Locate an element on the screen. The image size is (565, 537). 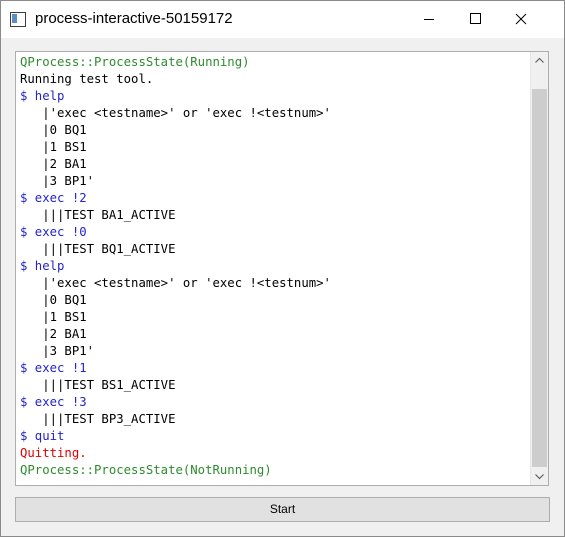
maximize-button is located at coordinates (475, 19).